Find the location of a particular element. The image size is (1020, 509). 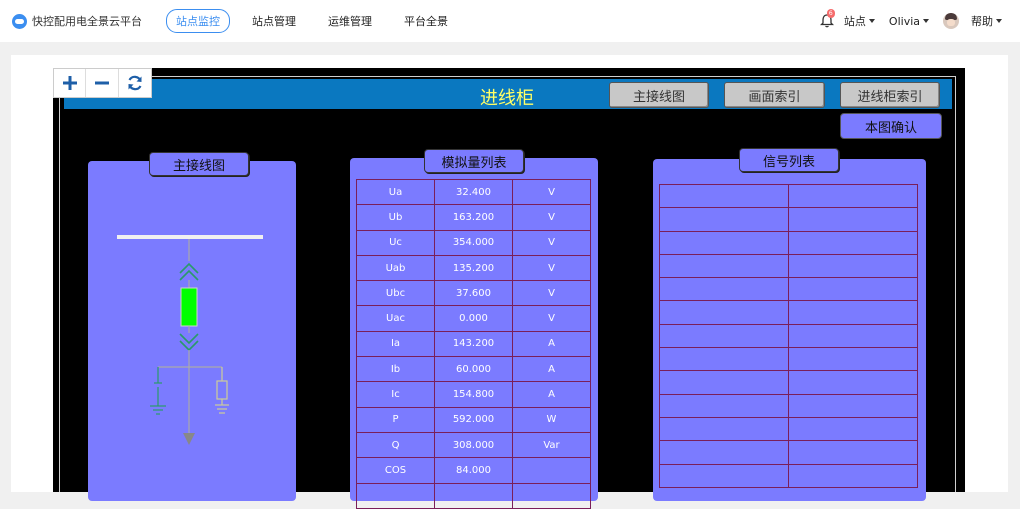

analog-name-cell: Uab is located at coordinates (395, 268).